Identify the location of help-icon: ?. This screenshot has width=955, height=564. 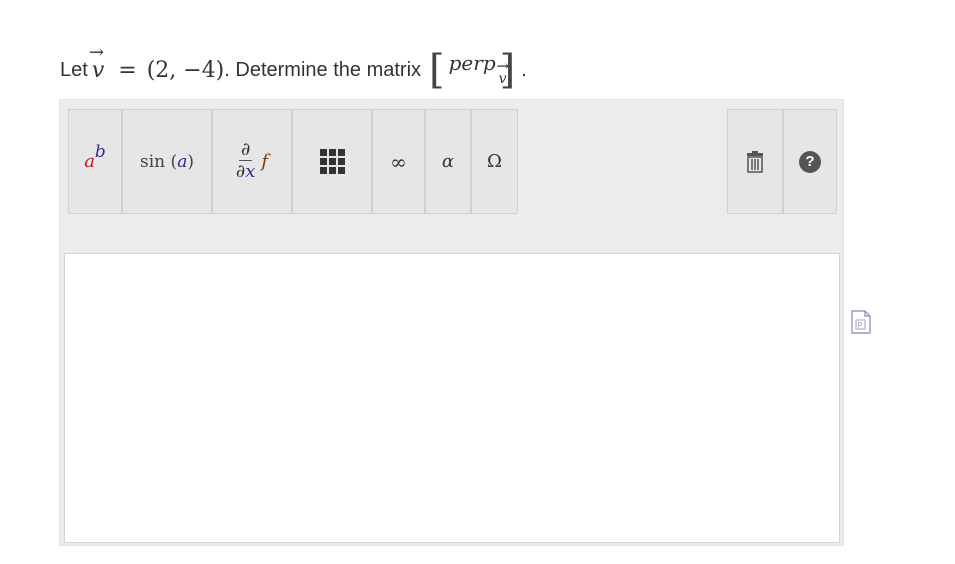
(810, 161).